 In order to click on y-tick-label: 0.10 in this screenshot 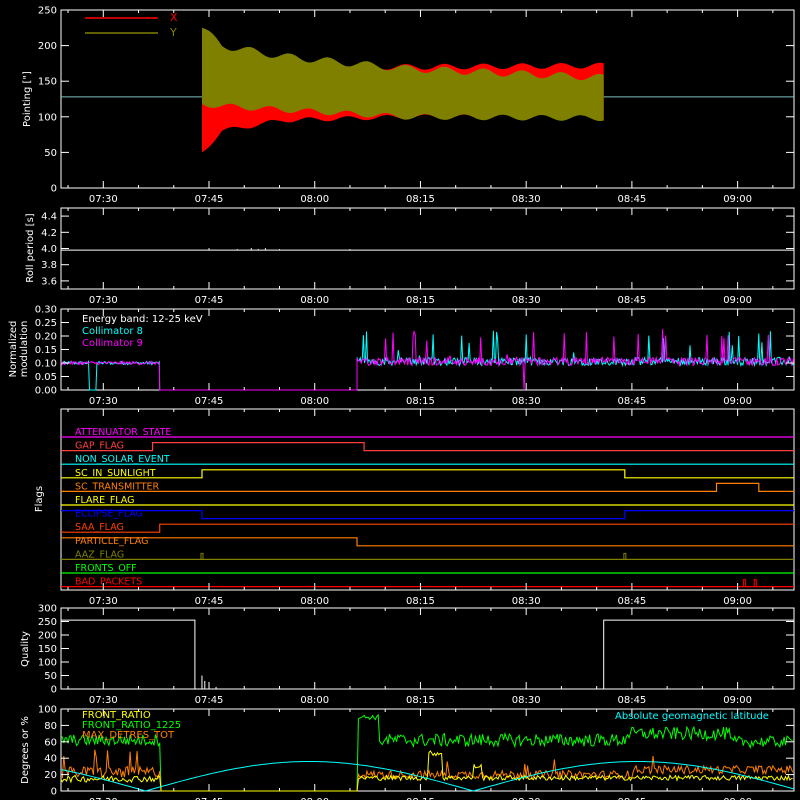, I will do `click(46, 364)`.